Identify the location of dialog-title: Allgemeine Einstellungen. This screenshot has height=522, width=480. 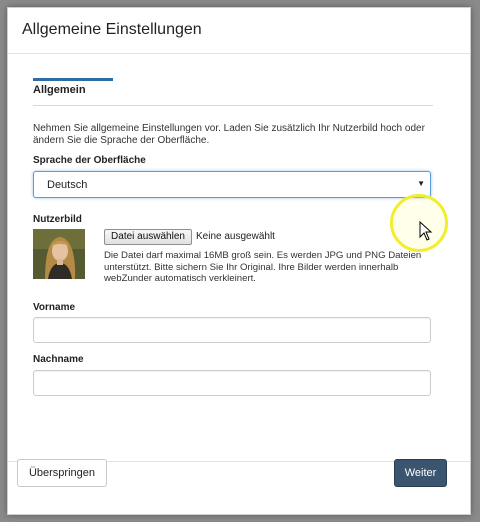
(112, 29).